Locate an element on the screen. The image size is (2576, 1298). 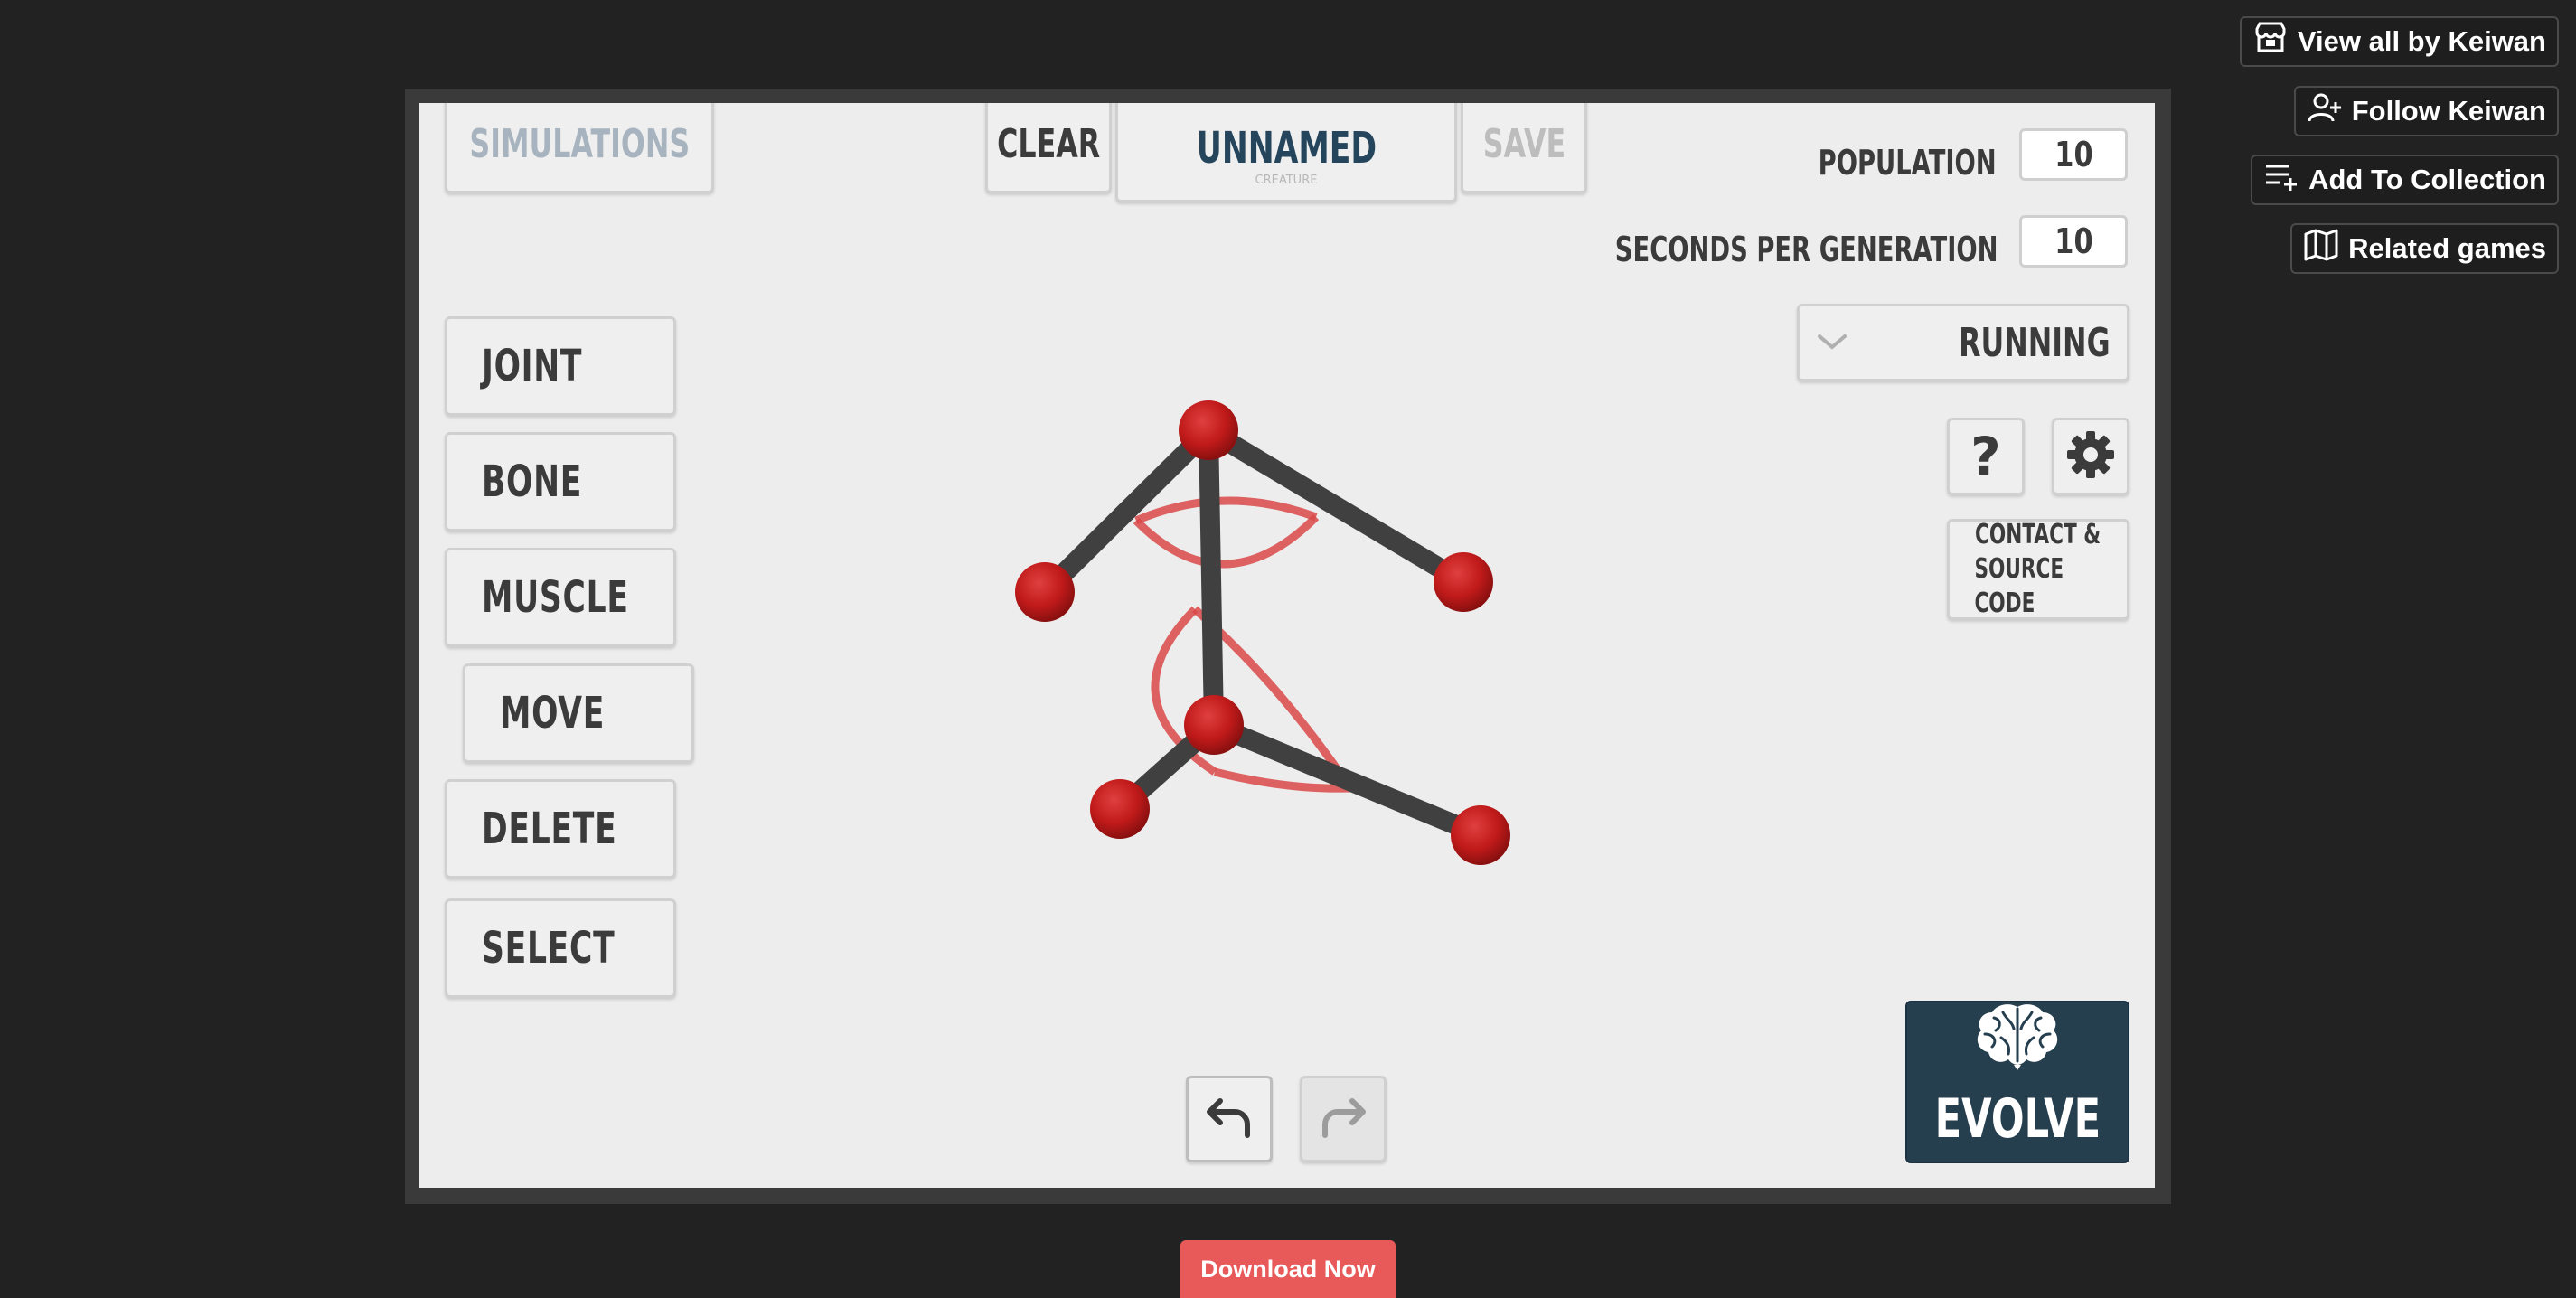
tool-bone-button: BONE is located at coordinates (561, 481).